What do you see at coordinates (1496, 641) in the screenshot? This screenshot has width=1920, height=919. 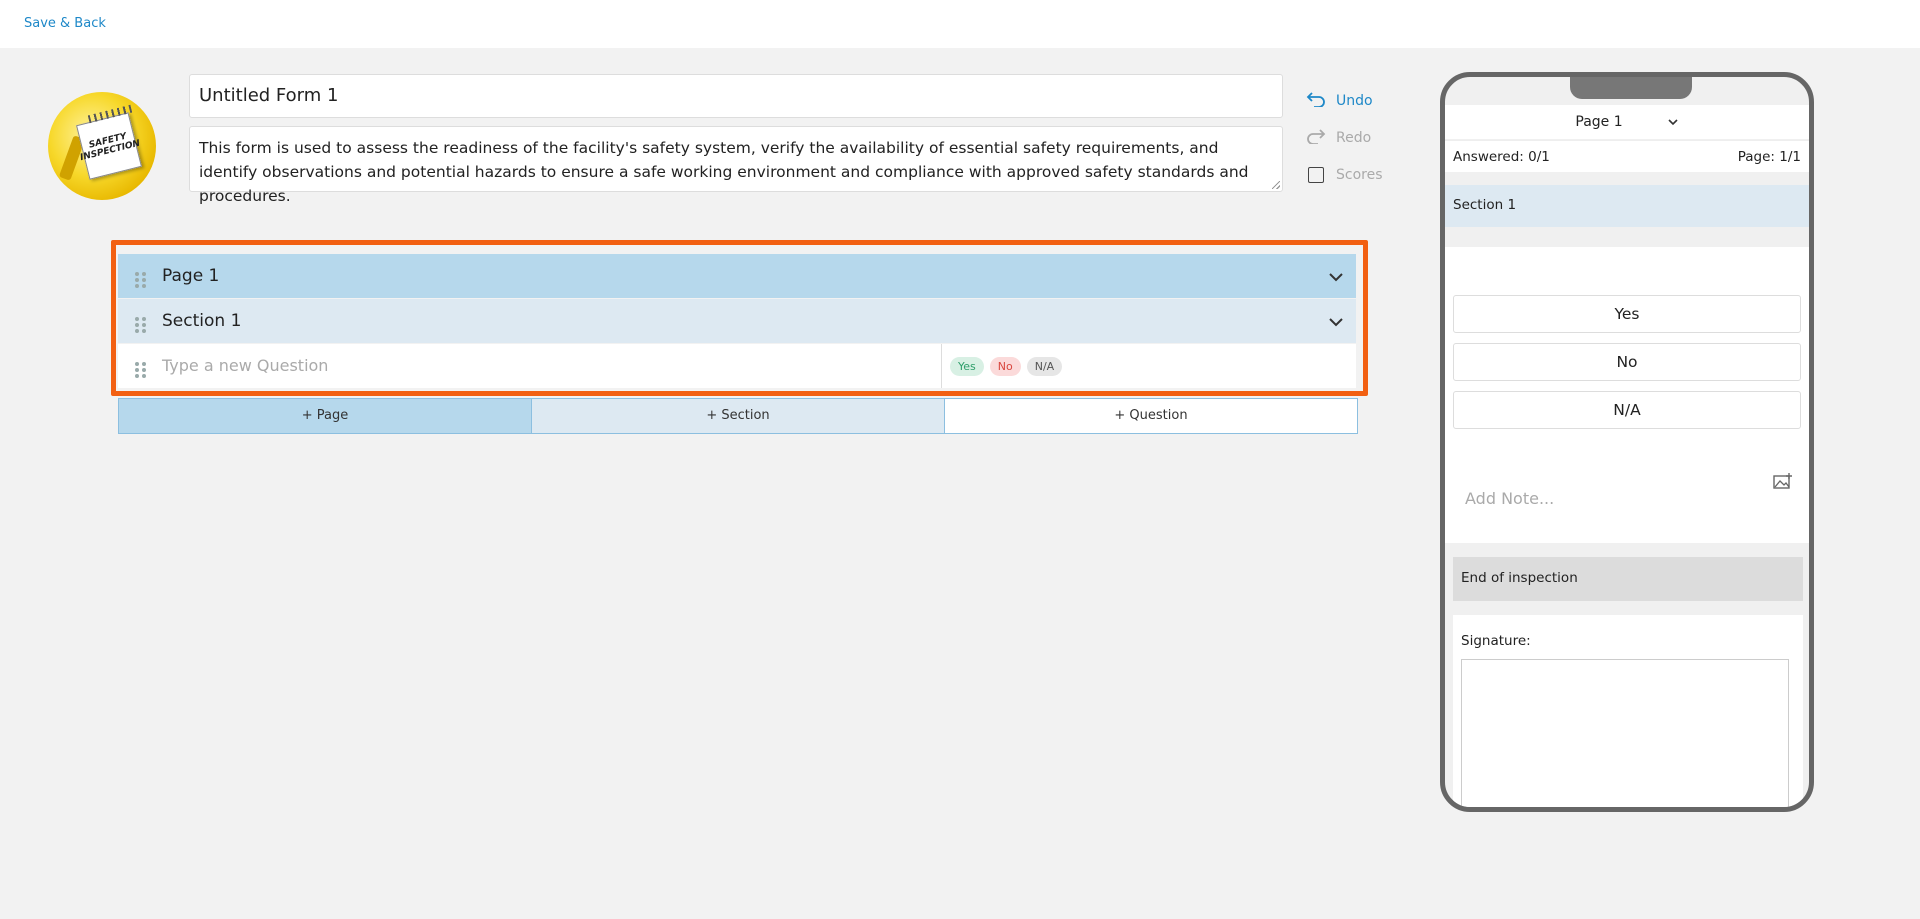 I see `signature-label: Signature:` at bounding box center [1496, 641].